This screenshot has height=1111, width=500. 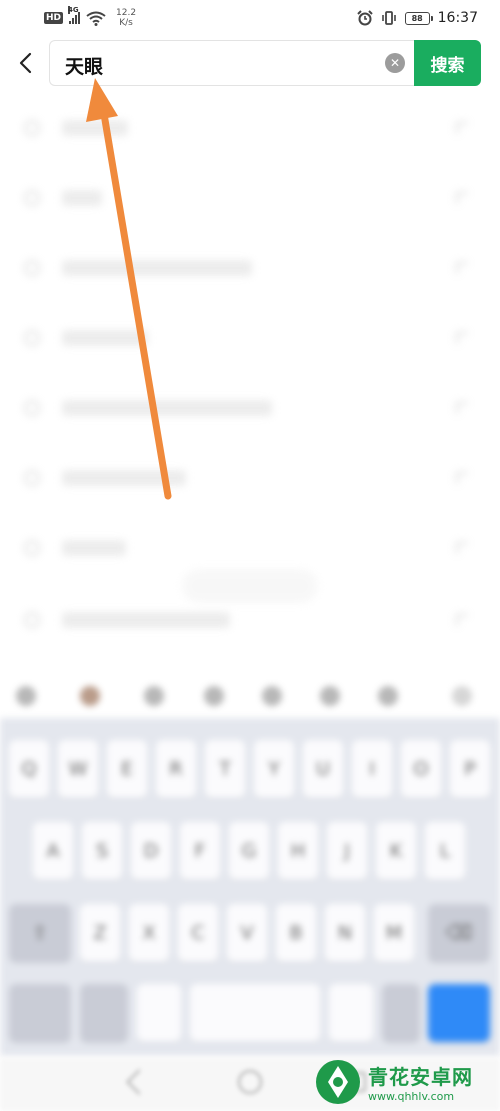 I want to click on emoji-icon, so click(x=90, y=696).